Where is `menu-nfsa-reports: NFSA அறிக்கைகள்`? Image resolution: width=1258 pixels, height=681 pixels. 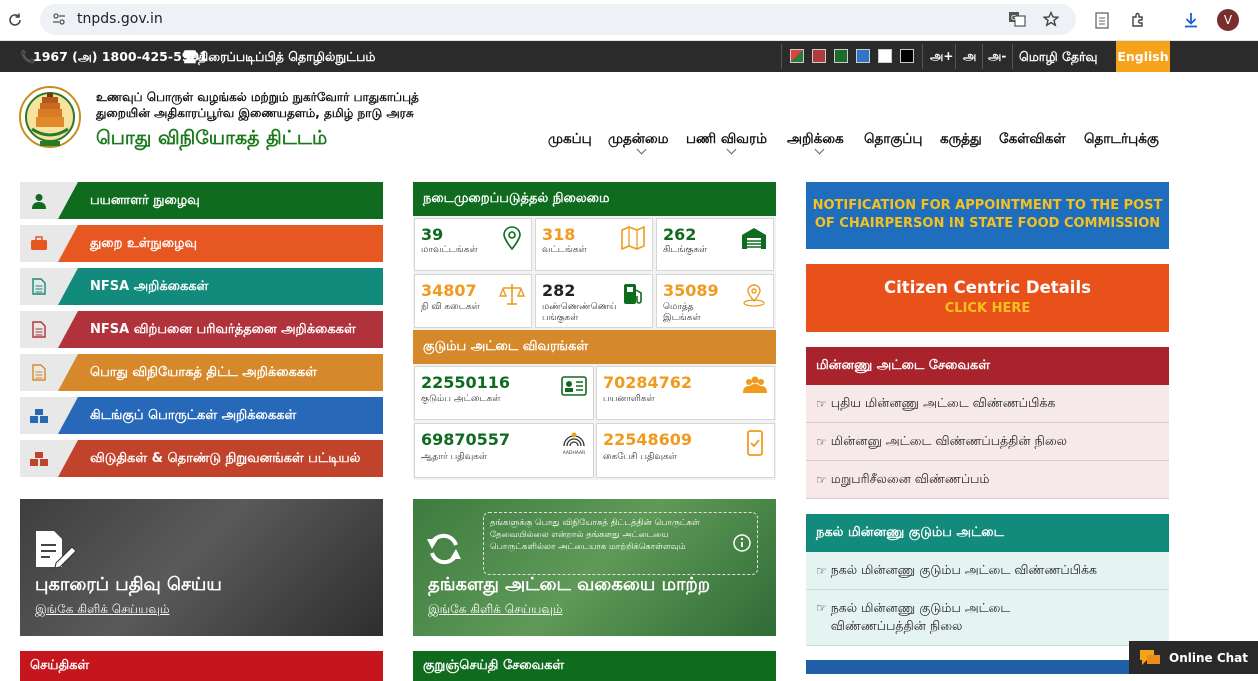 menu-nfsa-reports: NFSA அறிக்கைகள் is located at coordinates (201, 286).